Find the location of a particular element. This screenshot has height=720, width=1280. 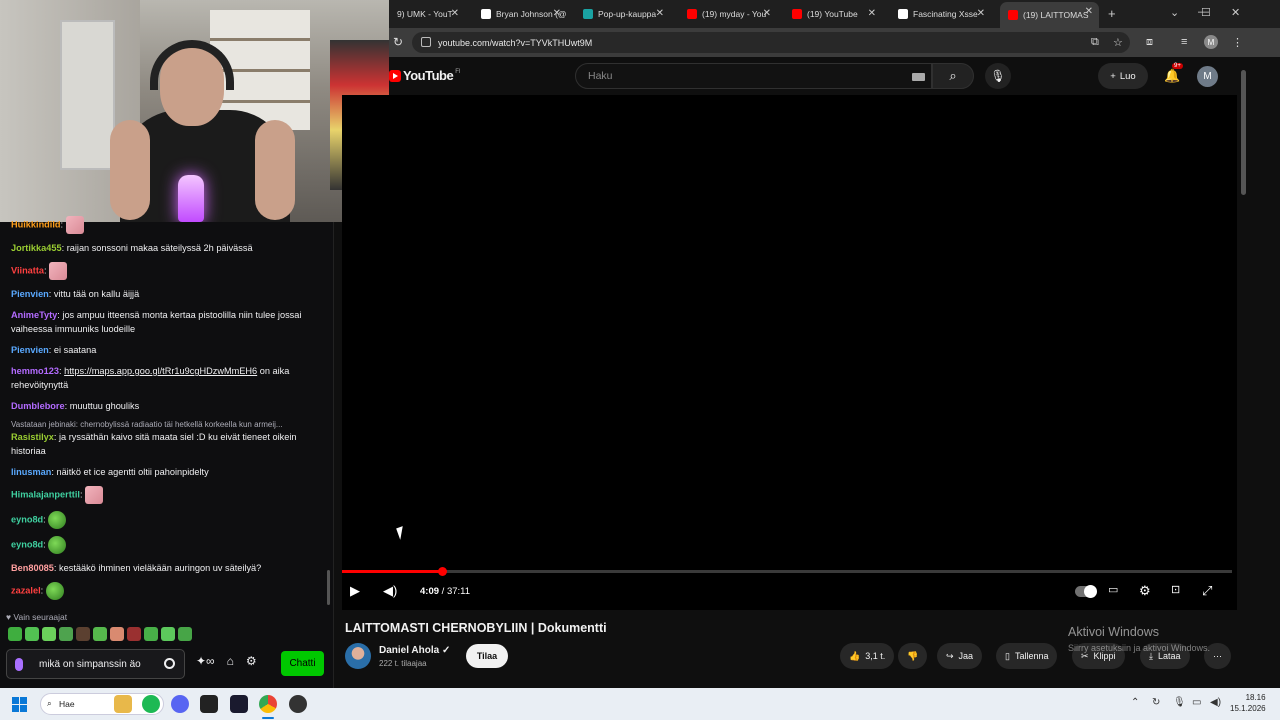

site-info-icon is located at coordinates (426, 42).